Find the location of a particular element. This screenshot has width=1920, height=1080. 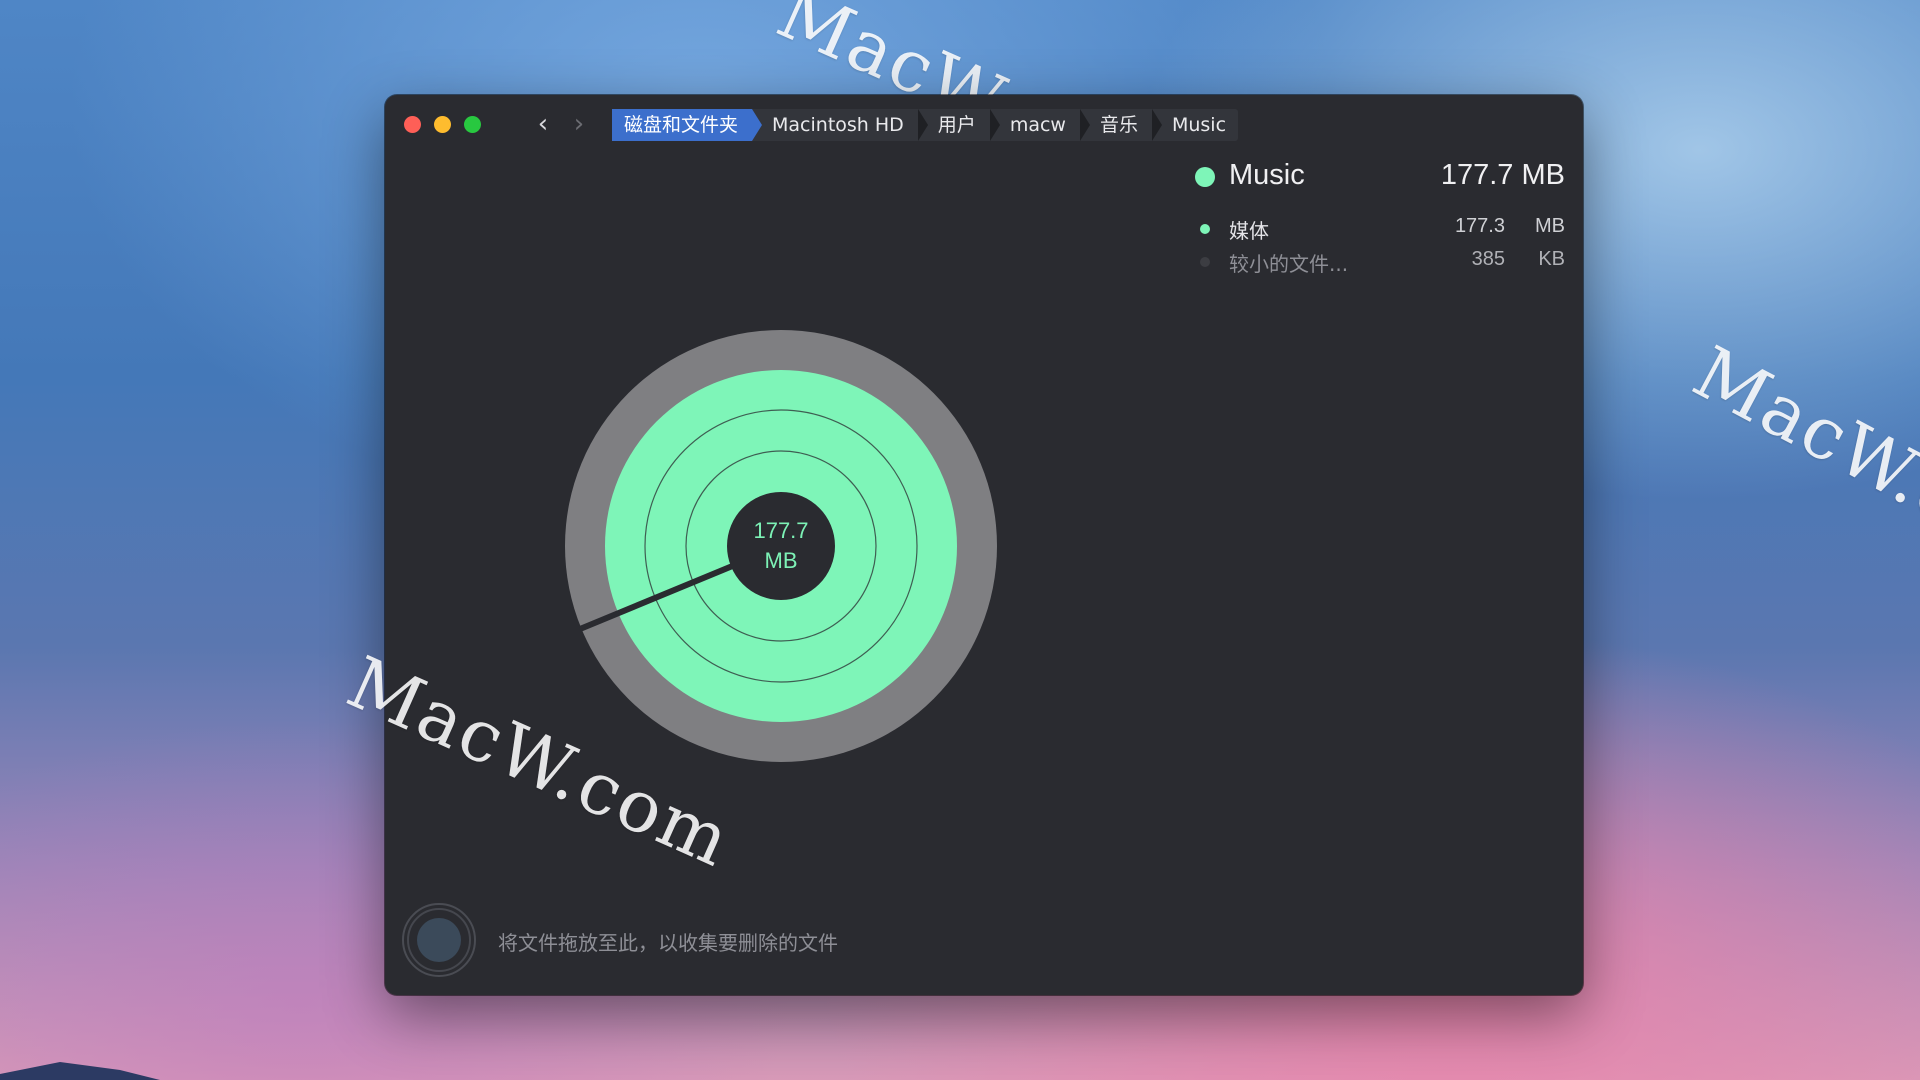

back-button: ‹ is located at coordinates (543, 124).